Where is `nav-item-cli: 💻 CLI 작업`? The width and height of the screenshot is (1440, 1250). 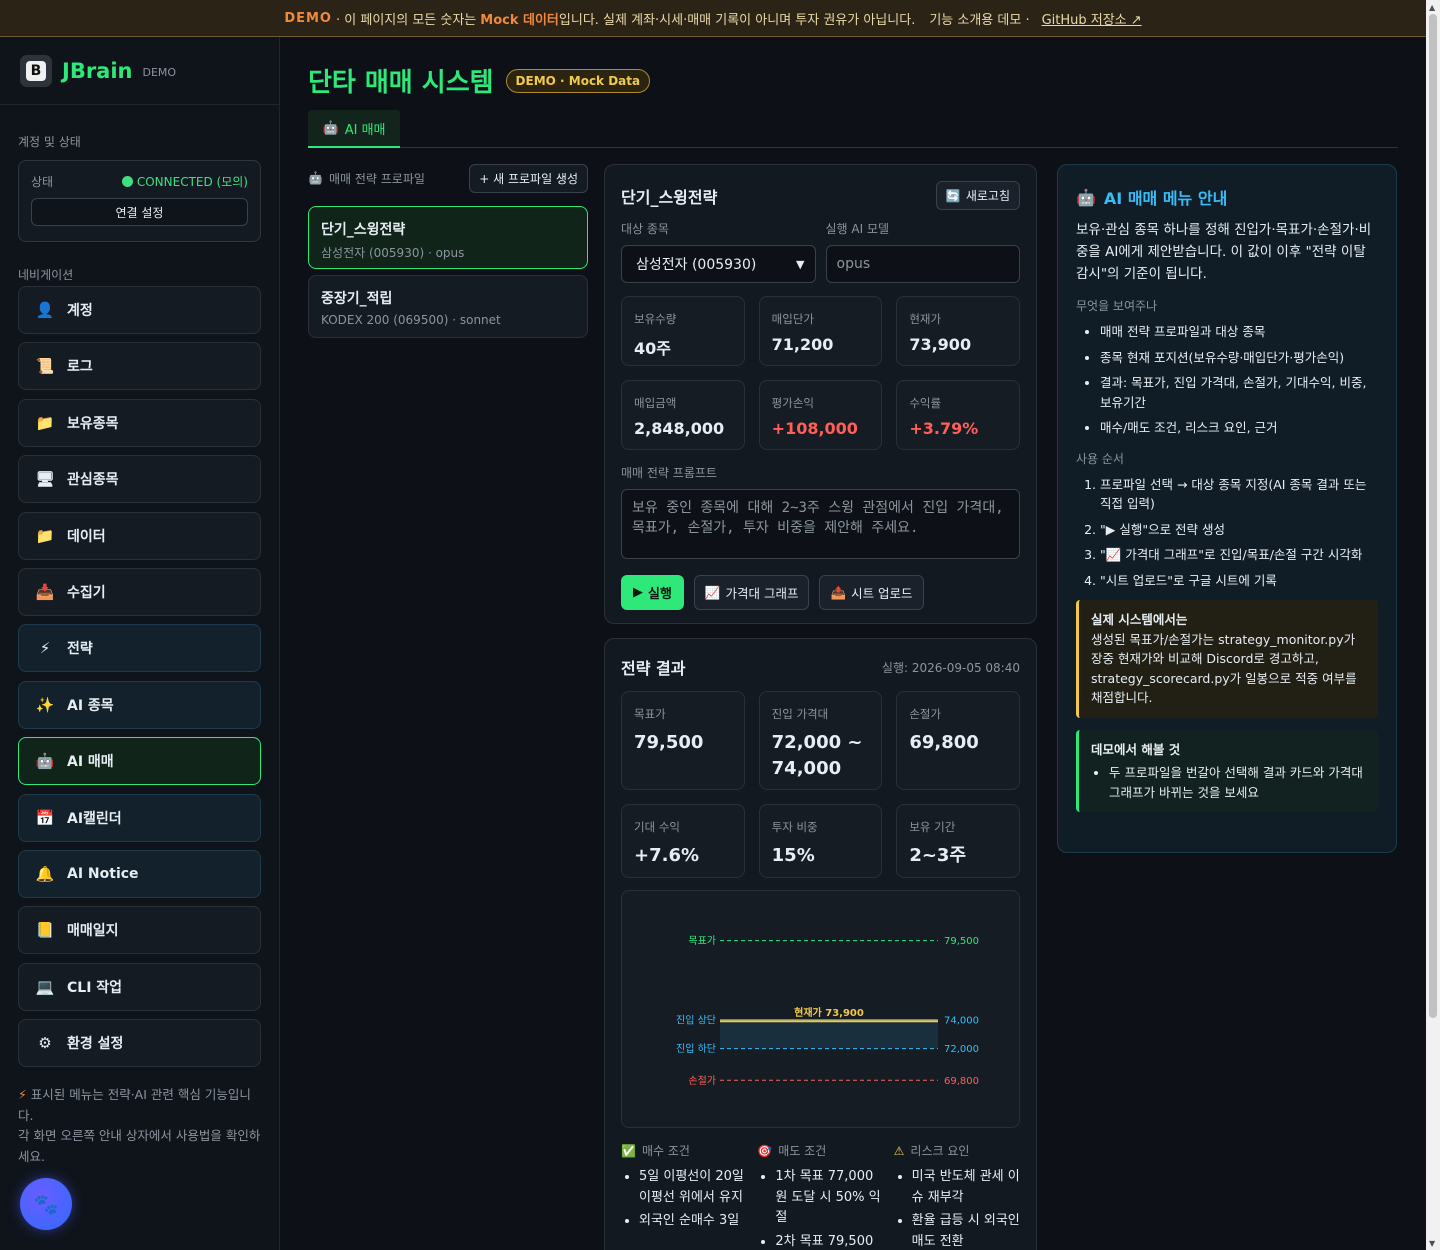 nav-item-cli: 💻 CLI 작업 is located at coordinates (139, 986).